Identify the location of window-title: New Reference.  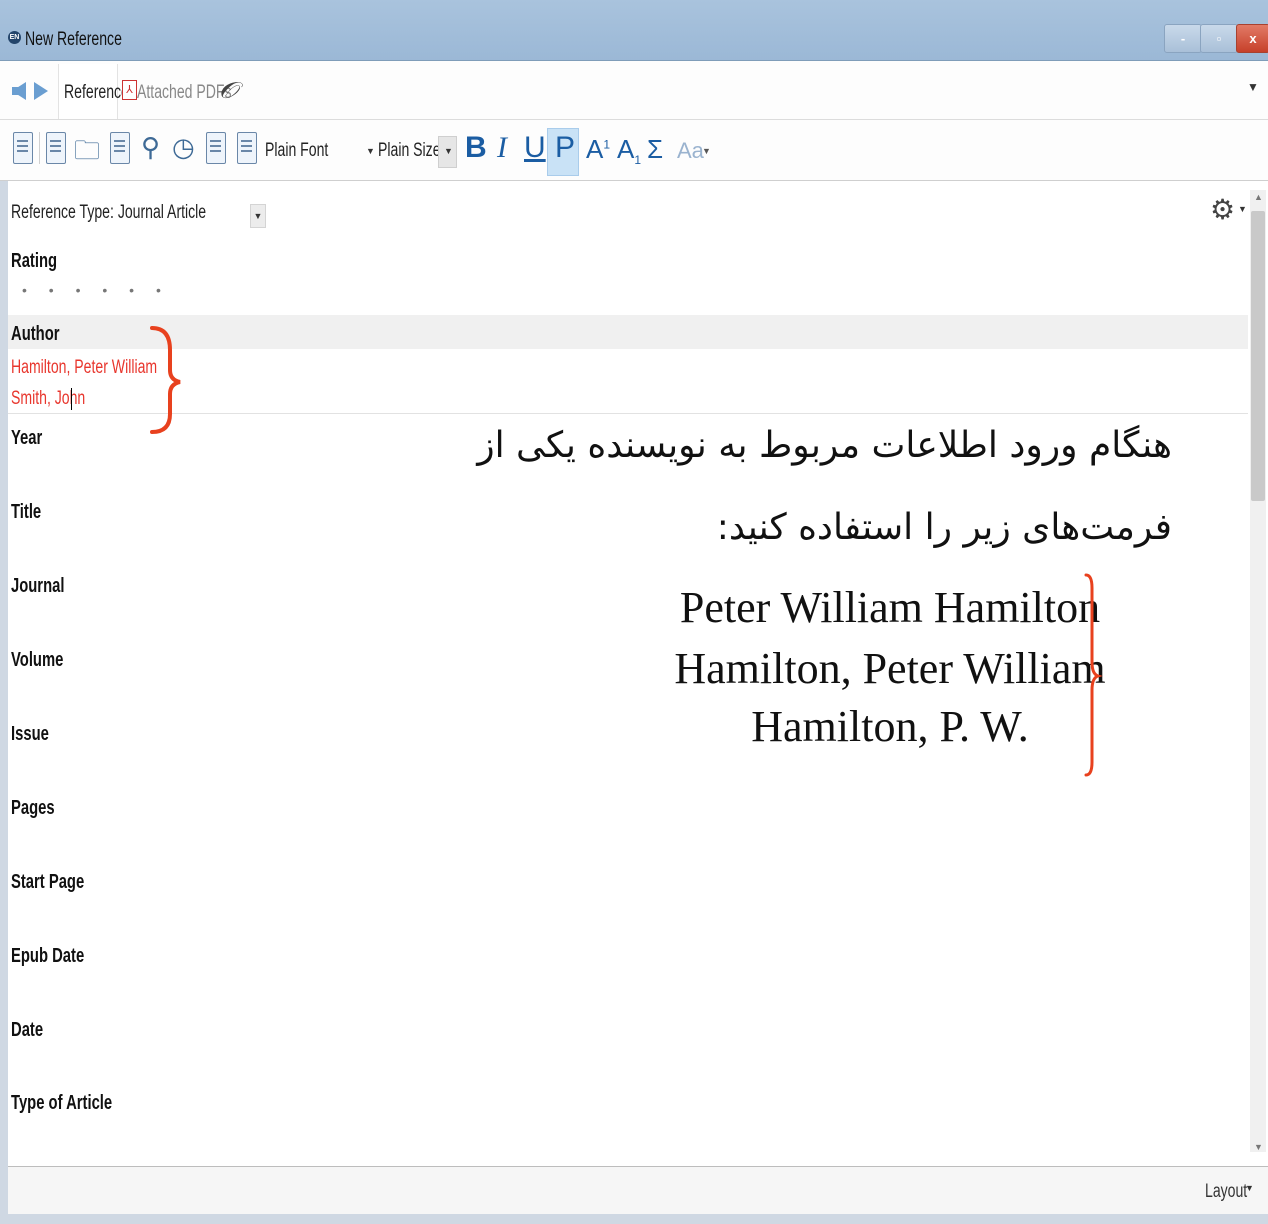
(73, 39).